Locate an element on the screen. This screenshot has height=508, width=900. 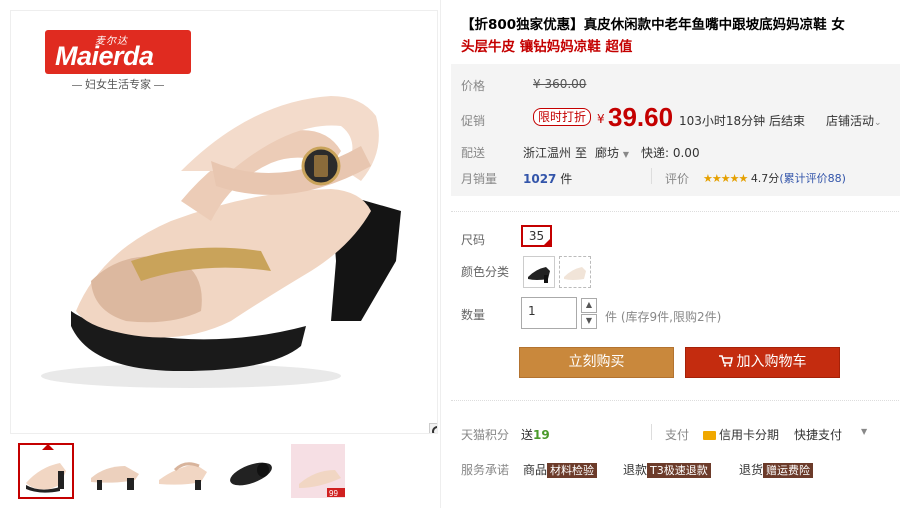
color-label: 颜色分类 is located at coordinates (485, 272).